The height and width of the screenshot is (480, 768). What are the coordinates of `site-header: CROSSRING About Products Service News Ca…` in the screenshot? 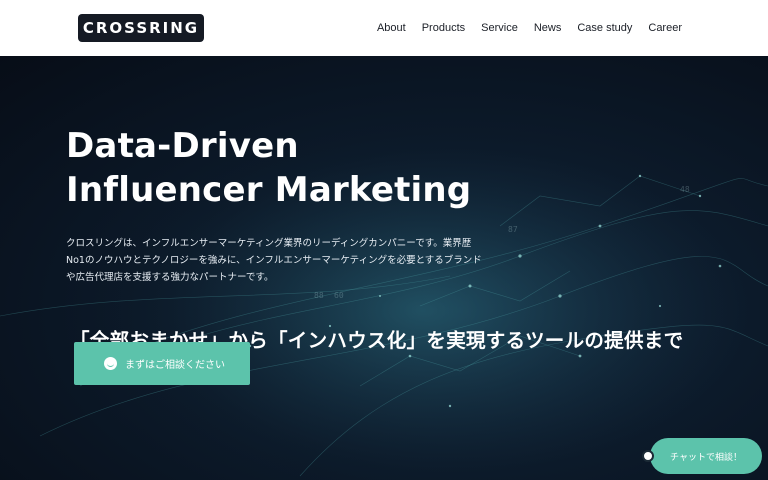 It's located at (384, 28).